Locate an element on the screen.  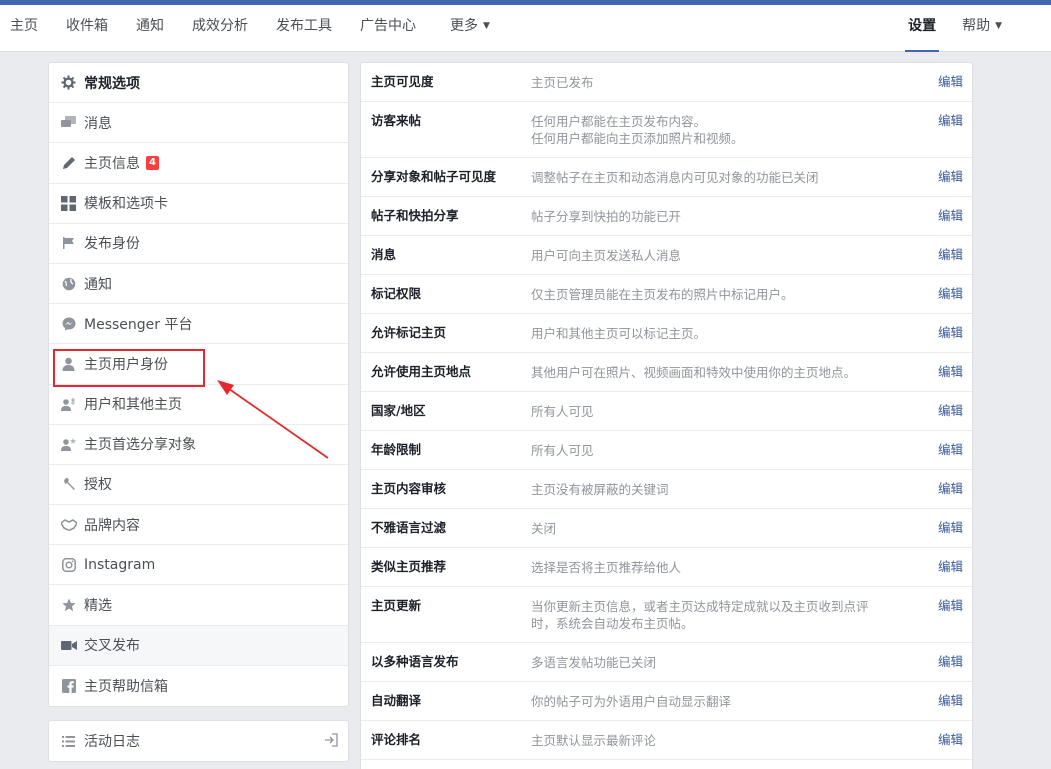
sidebar-item-label: Messenger 平台 is located at coordinates (138, 324).